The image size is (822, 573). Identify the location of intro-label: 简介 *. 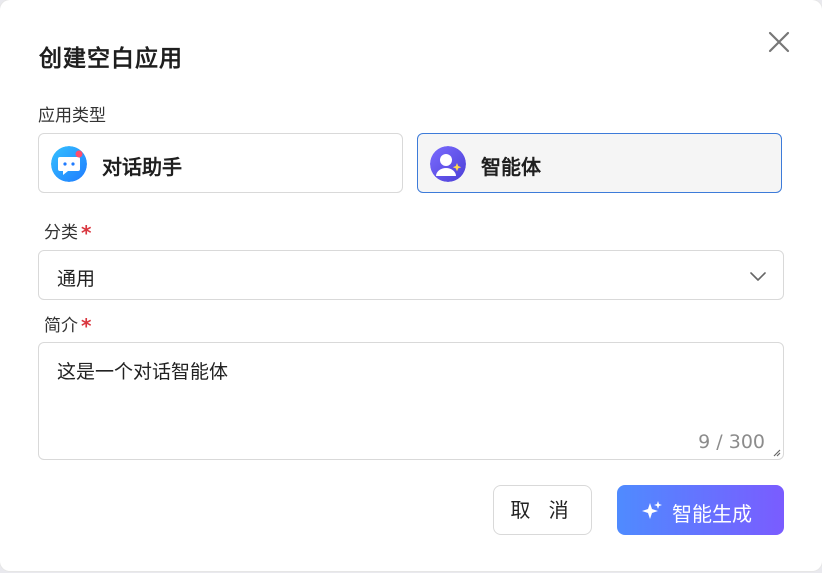
(68, 324).